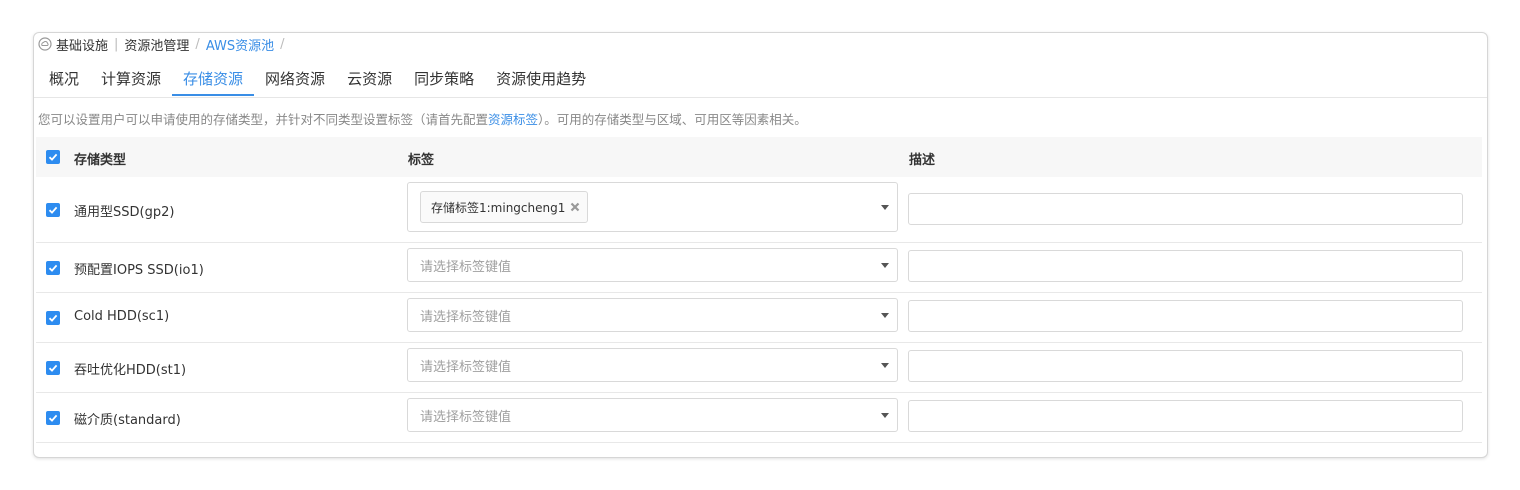  I want to click on breadcrumb: 基础设施 | 资源池管理 / AWS资源池 /, so click(164, 44).